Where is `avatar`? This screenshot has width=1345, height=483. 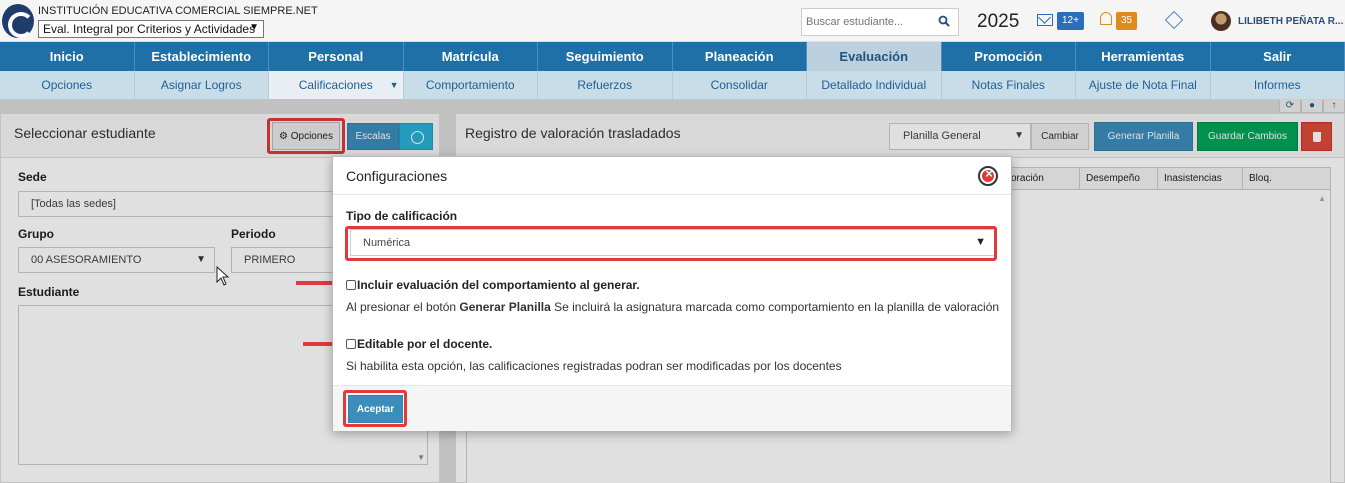 avatar is located at coordinates (1221, 21).